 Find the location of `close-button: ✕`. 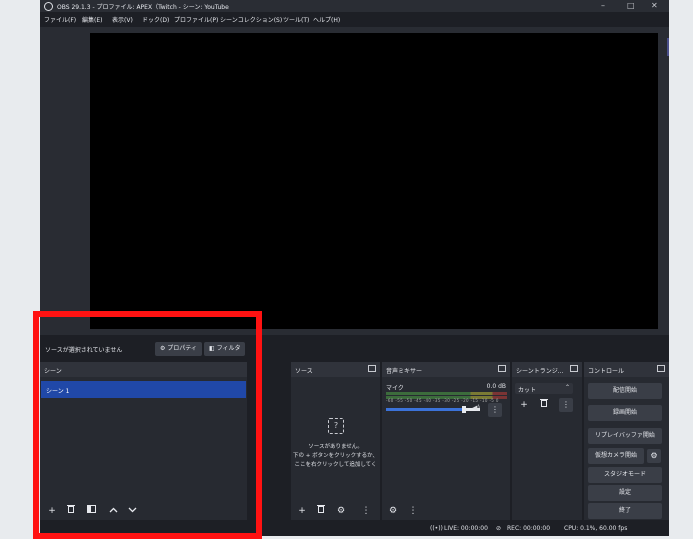

close-button: ✕ is located at coordinates (654, 5).